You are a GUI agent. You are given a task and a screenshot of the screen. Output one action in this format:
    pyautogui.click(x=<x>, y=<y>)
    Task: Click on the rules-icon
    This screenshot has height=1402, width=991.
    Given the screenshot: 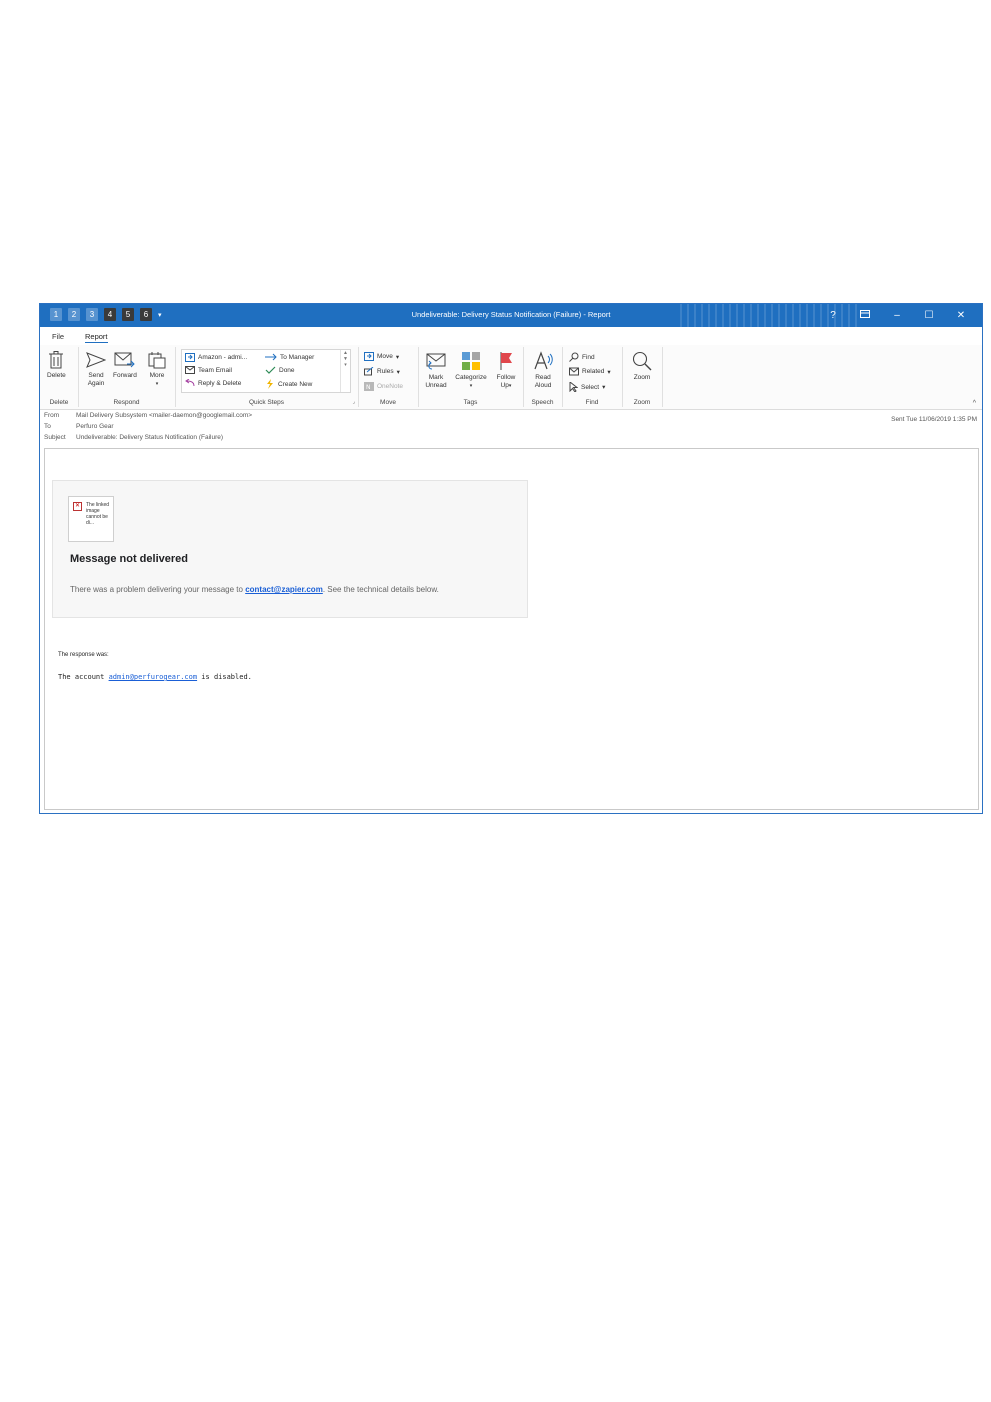 What is the action you would take?
    pyautogui.click(x=369, y=371)
    